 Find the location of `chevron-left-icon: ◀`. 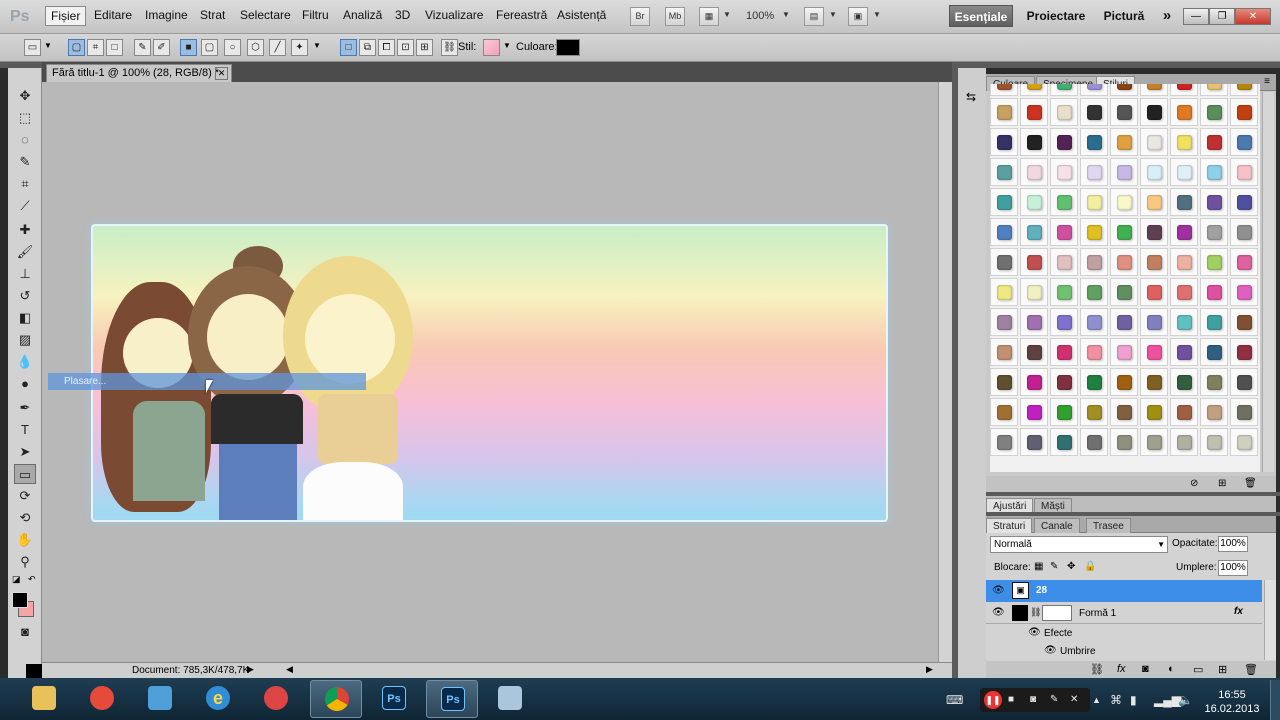

chevron-left-icon: ◀ is located at coordinates (289, 669).